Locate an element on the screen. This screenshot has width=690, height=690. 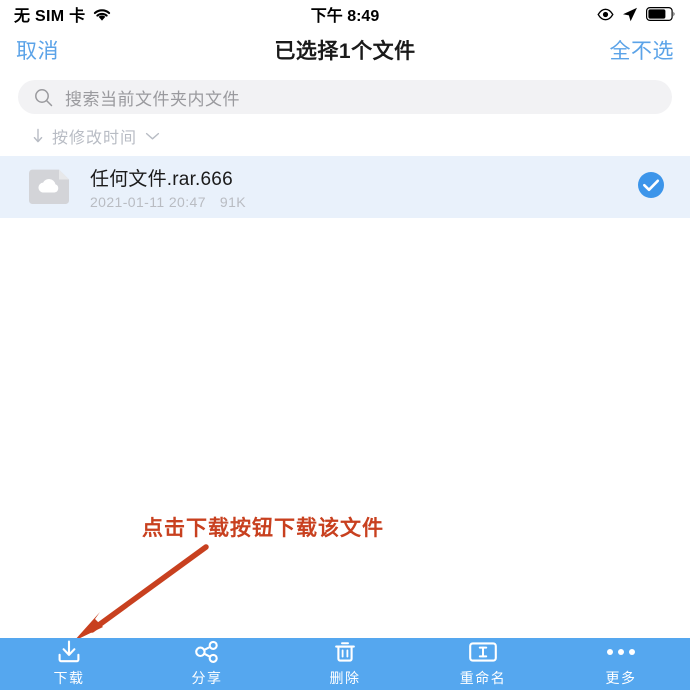
sort-control: 按修改时间 is located at coordinates (345, 135).